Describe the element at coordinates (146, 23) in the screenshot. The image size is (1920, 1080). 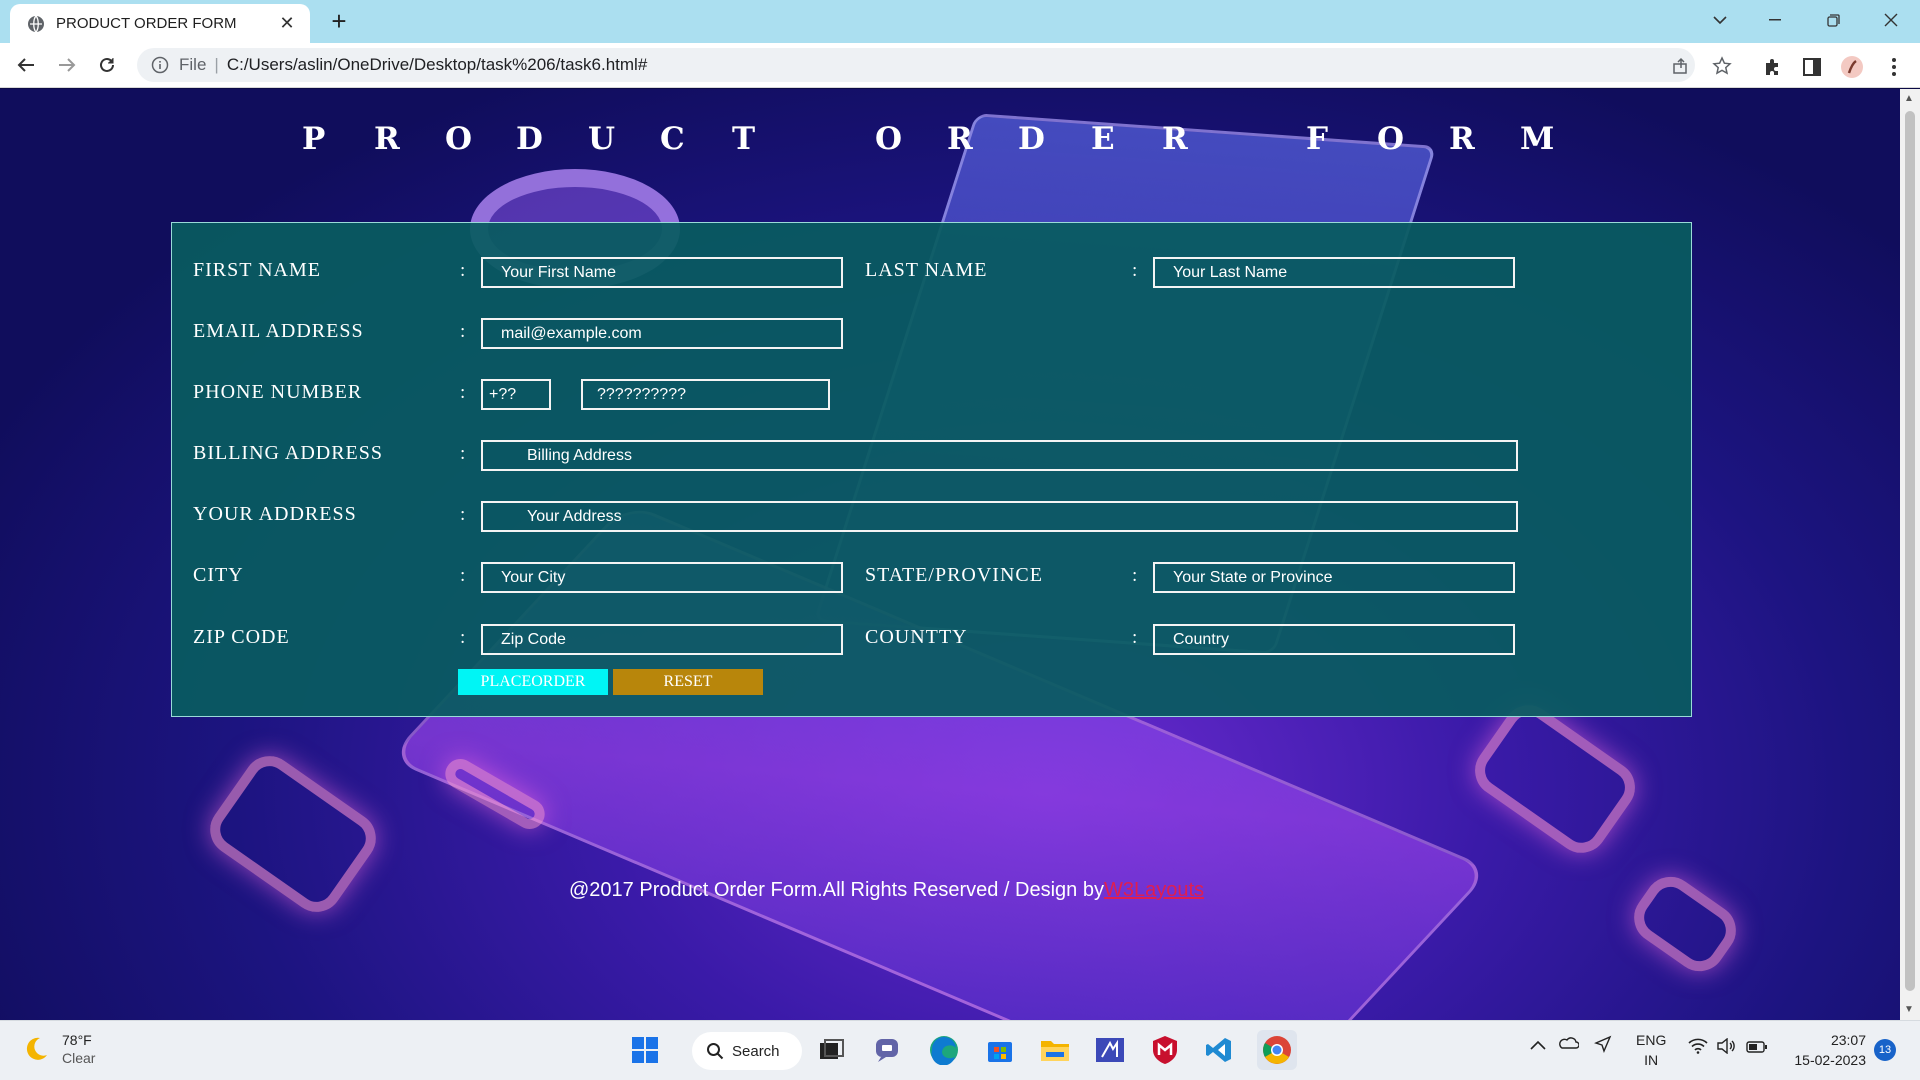
I see `tab-title: PRODUCT ORDER FORM` at that location.